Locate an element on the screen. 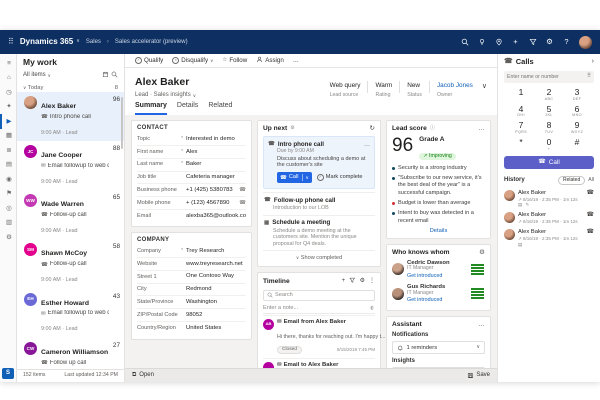 The height and width of the screenshot is (400, 600). mobile-phone-field: + (123) 4567890 is located at coordinates (211, 203).